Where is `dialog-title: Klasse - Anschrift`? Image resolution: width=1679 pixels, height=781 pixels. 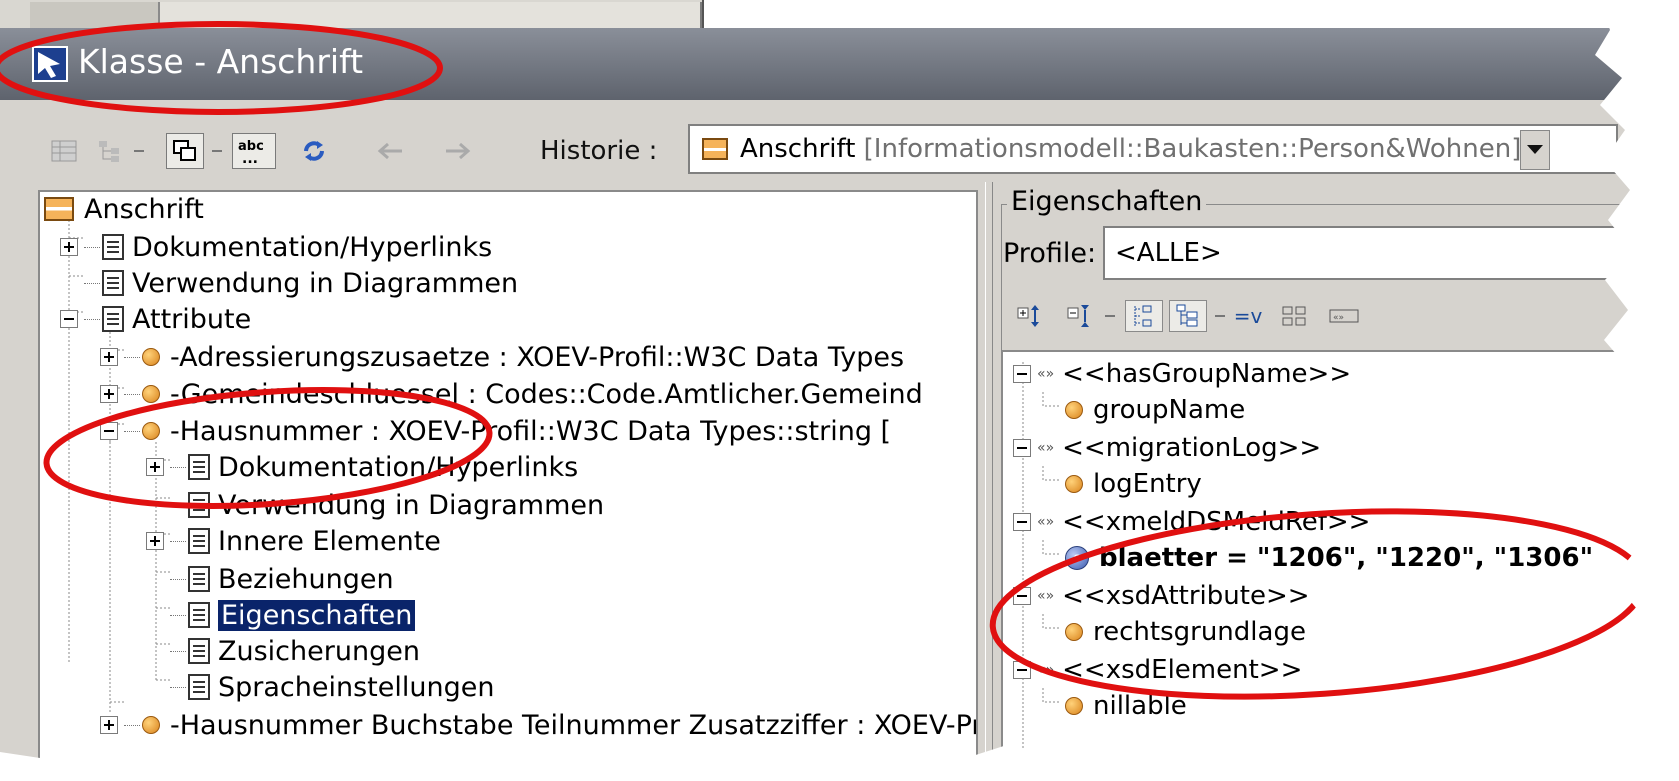
dialog-title: Klasse - Anschrift is located at coordinates (221, 61).